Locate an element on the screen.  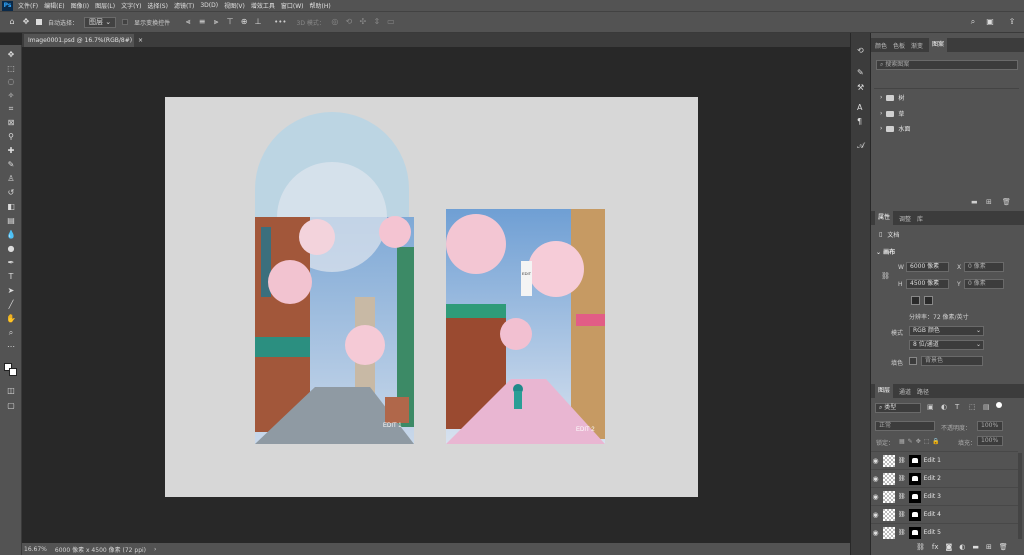
blur-icon: 💧 is located at coordinates (11, 234).